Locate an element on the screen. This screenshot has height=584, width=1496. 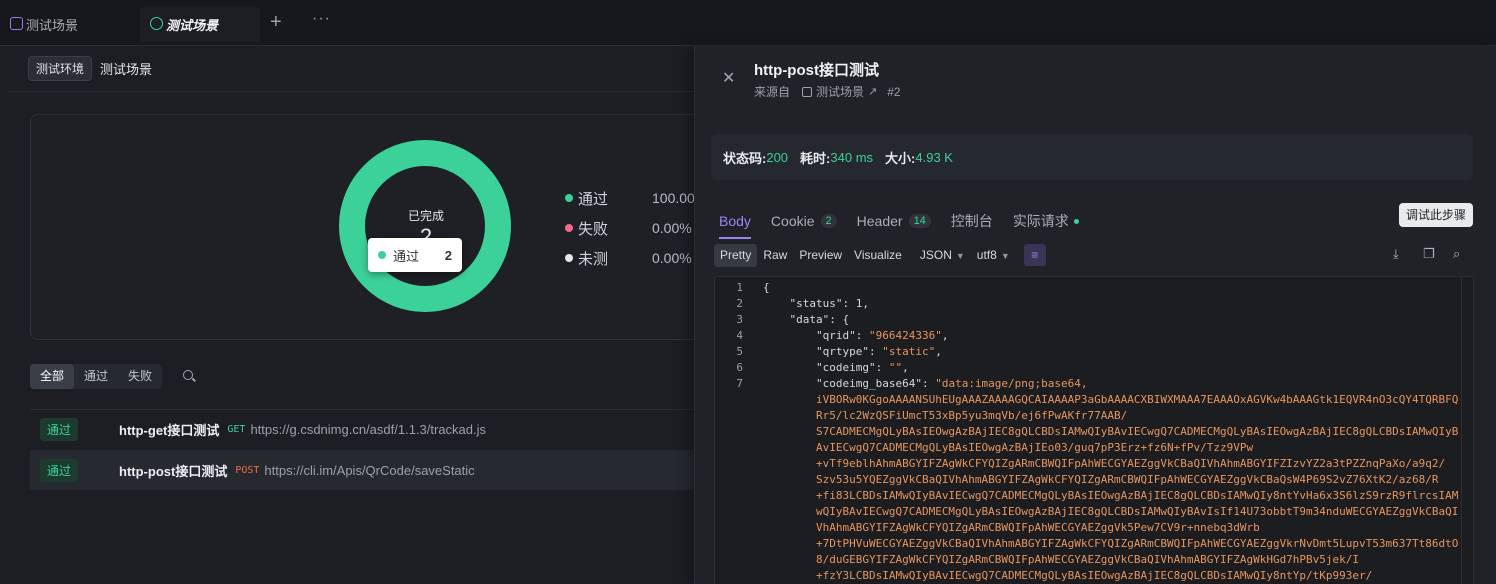
close-icon: ✕ is located at coordinates (728, 78).